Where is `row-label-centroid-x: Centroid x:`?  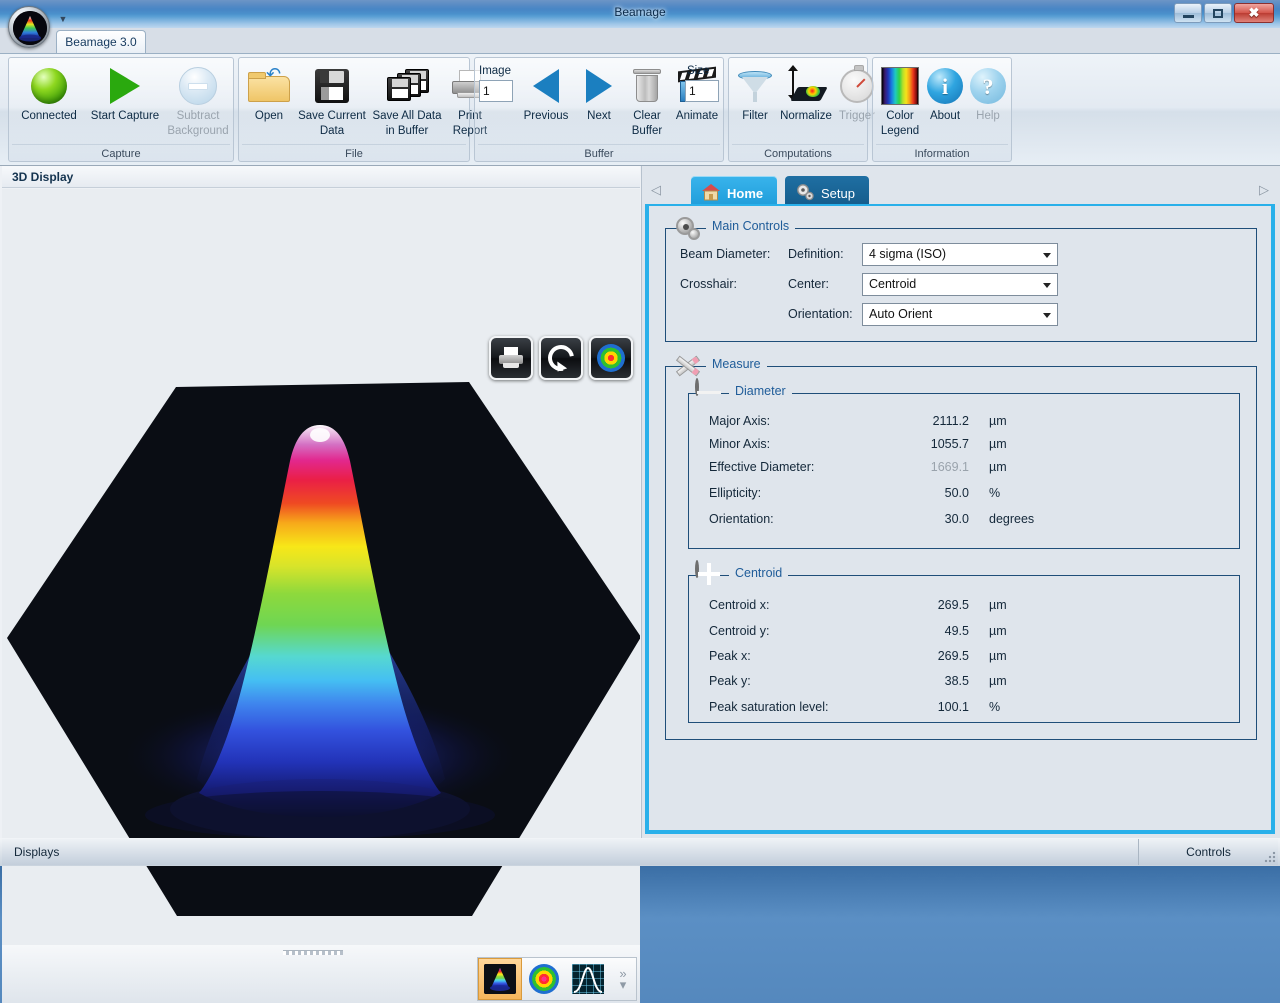
row-label-centroid-x: Centroid x: is located at coordinates (739, 605).